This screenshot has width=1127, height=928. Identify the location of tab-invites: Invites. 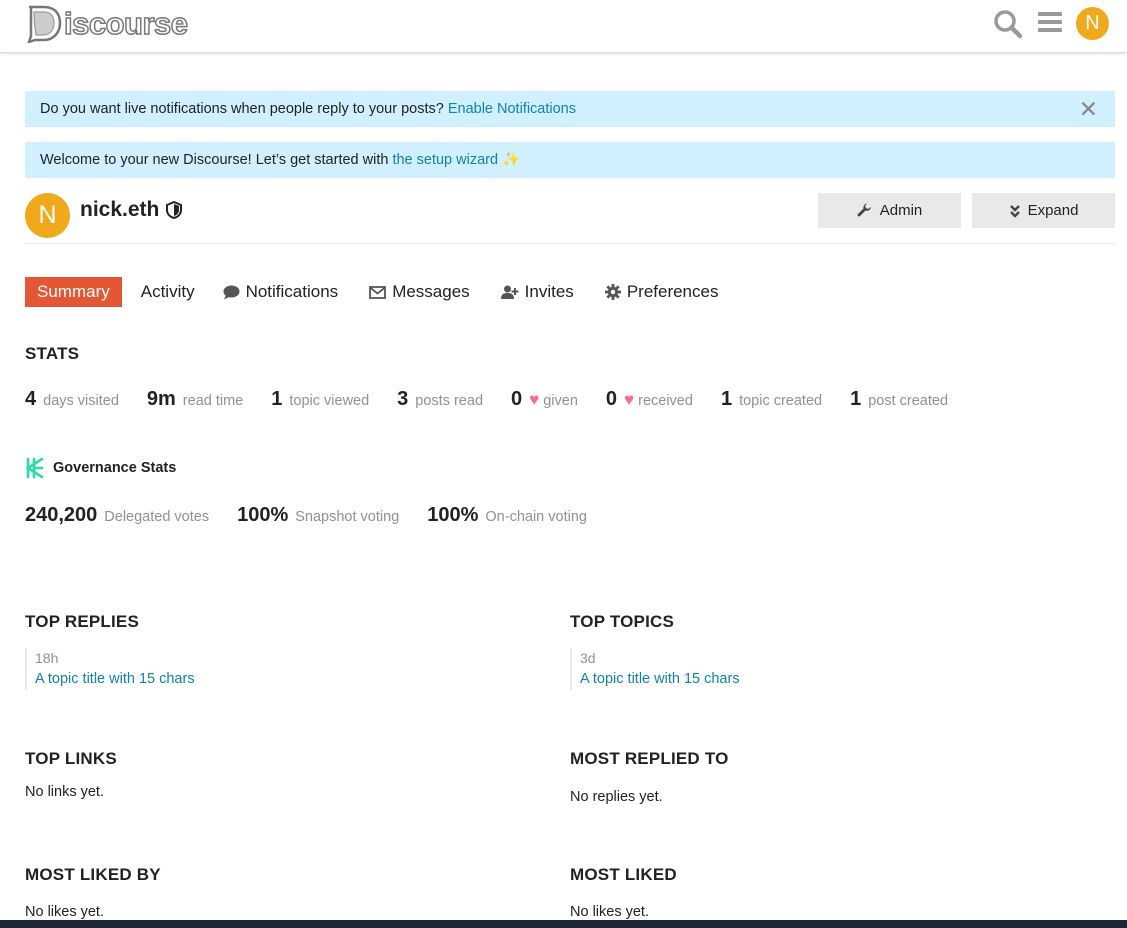
(537, 292).